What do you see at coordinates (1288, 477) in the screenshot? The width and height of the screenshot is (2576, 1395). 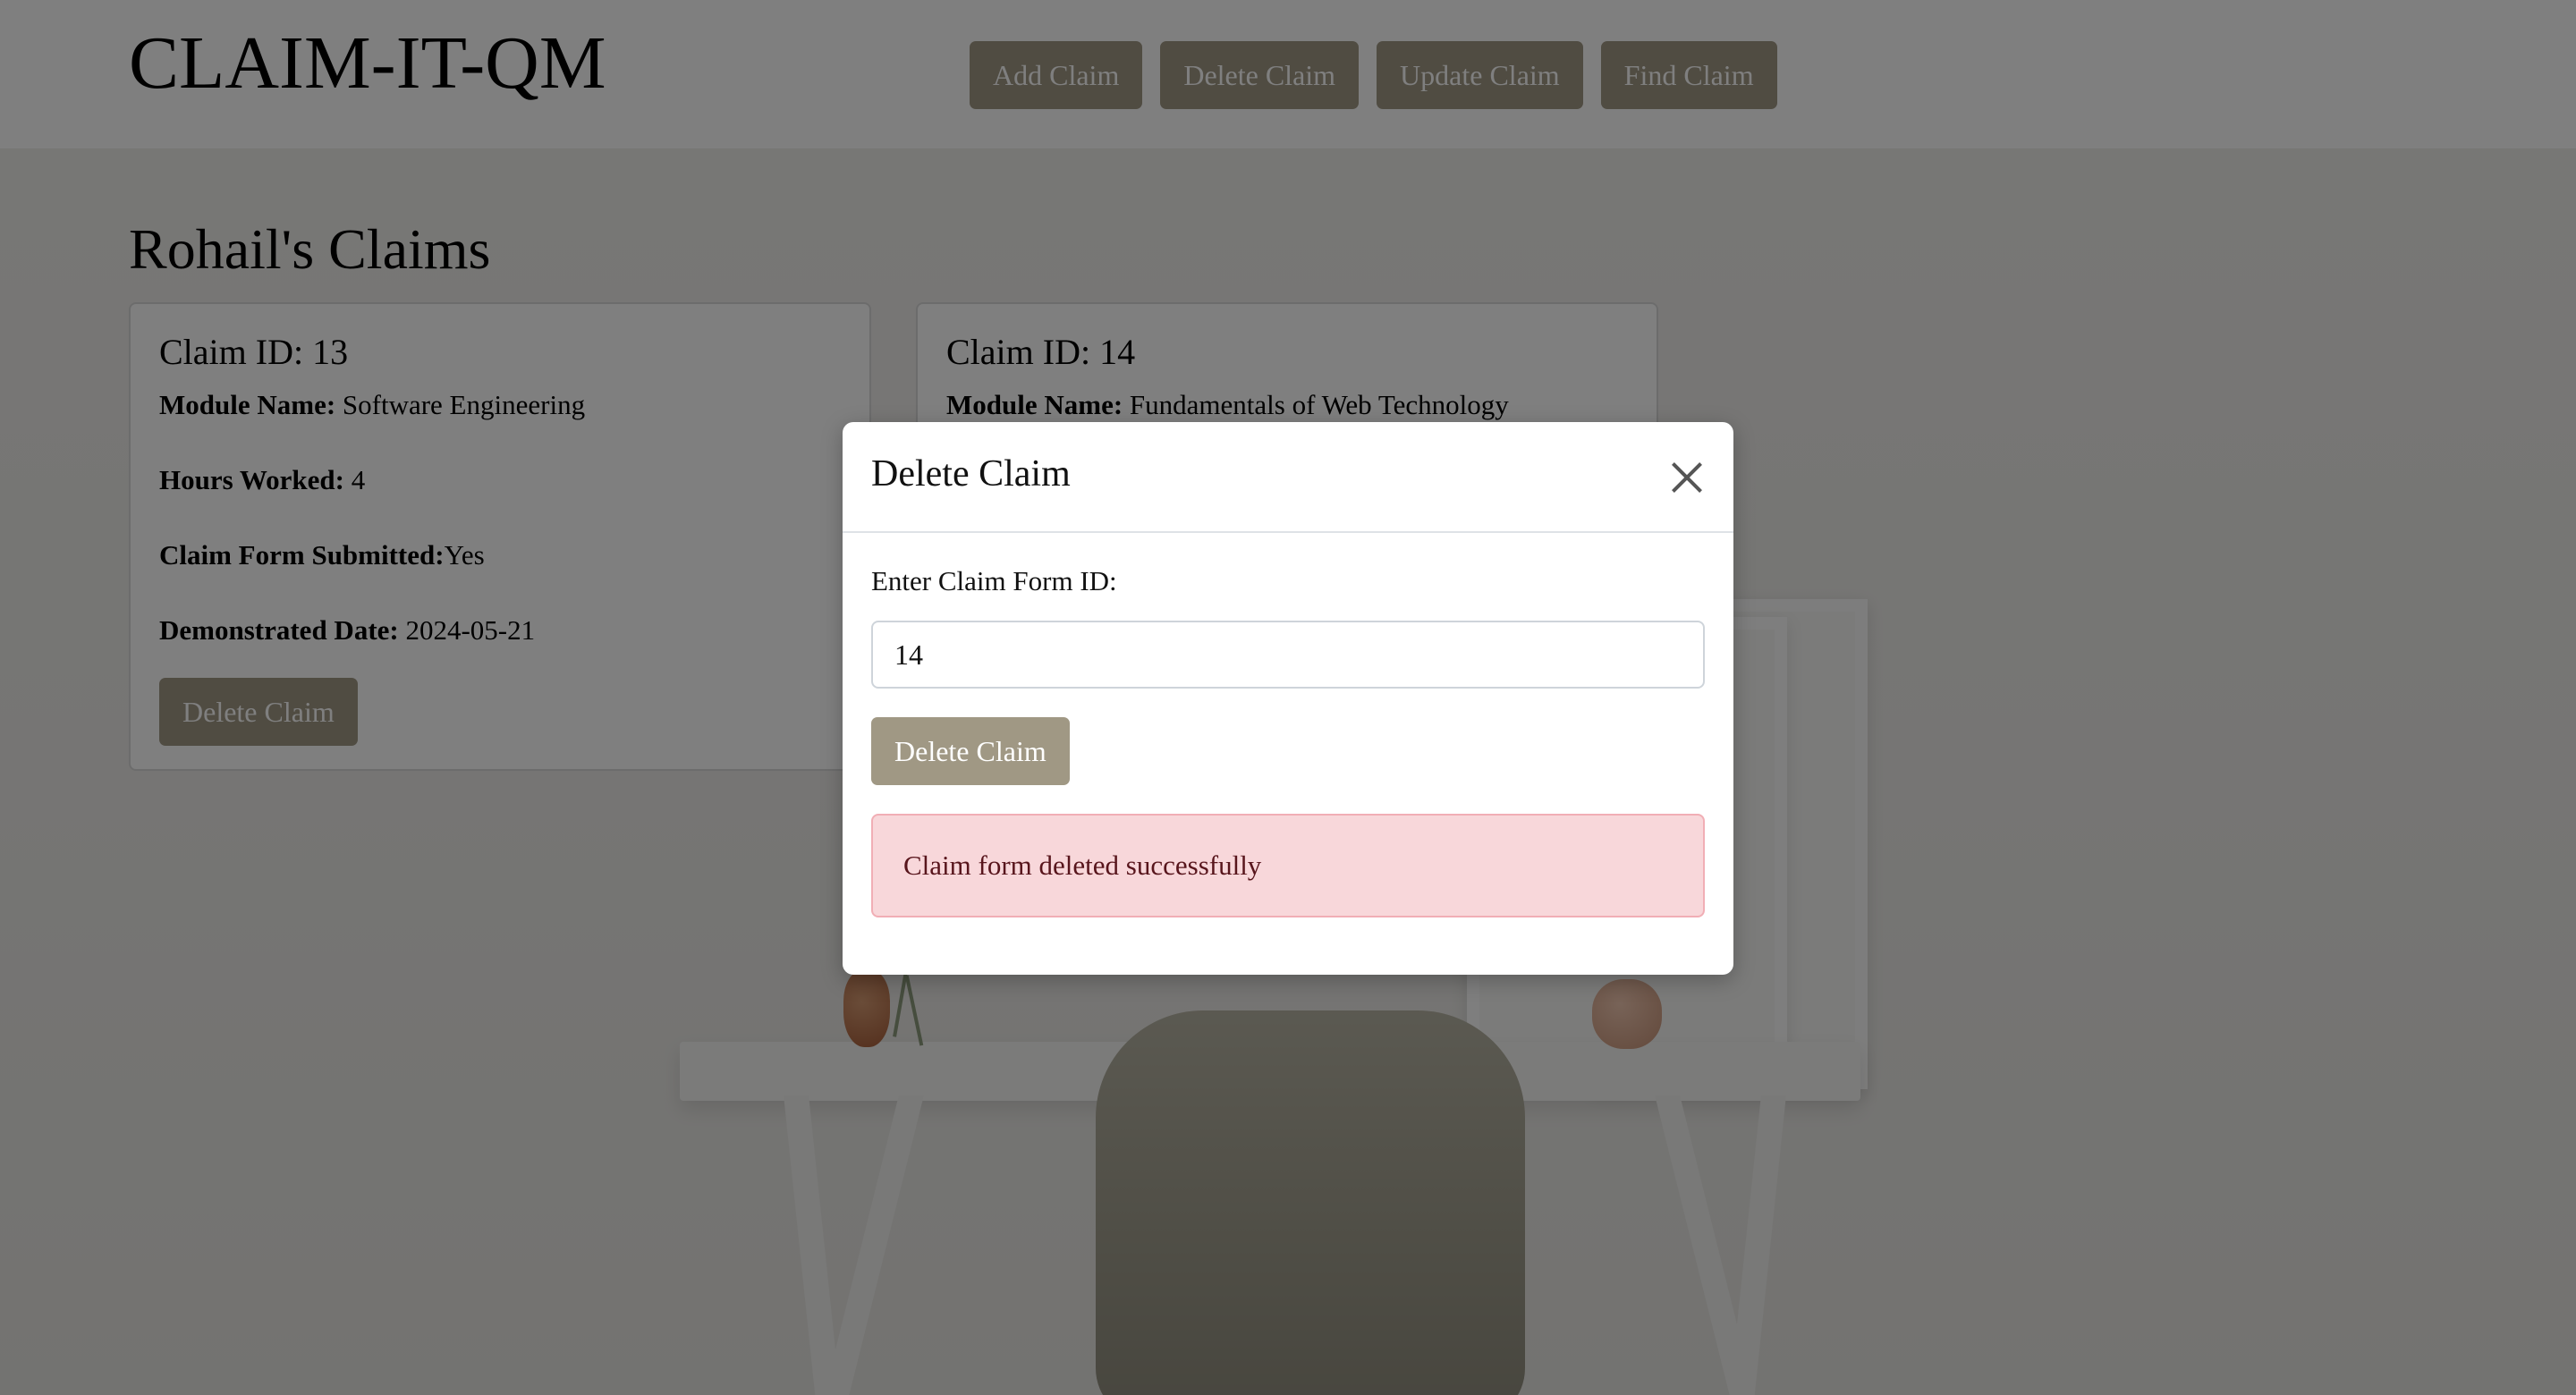 I see `modal-header: Delete Claim` at bounding box center [1288, 477].